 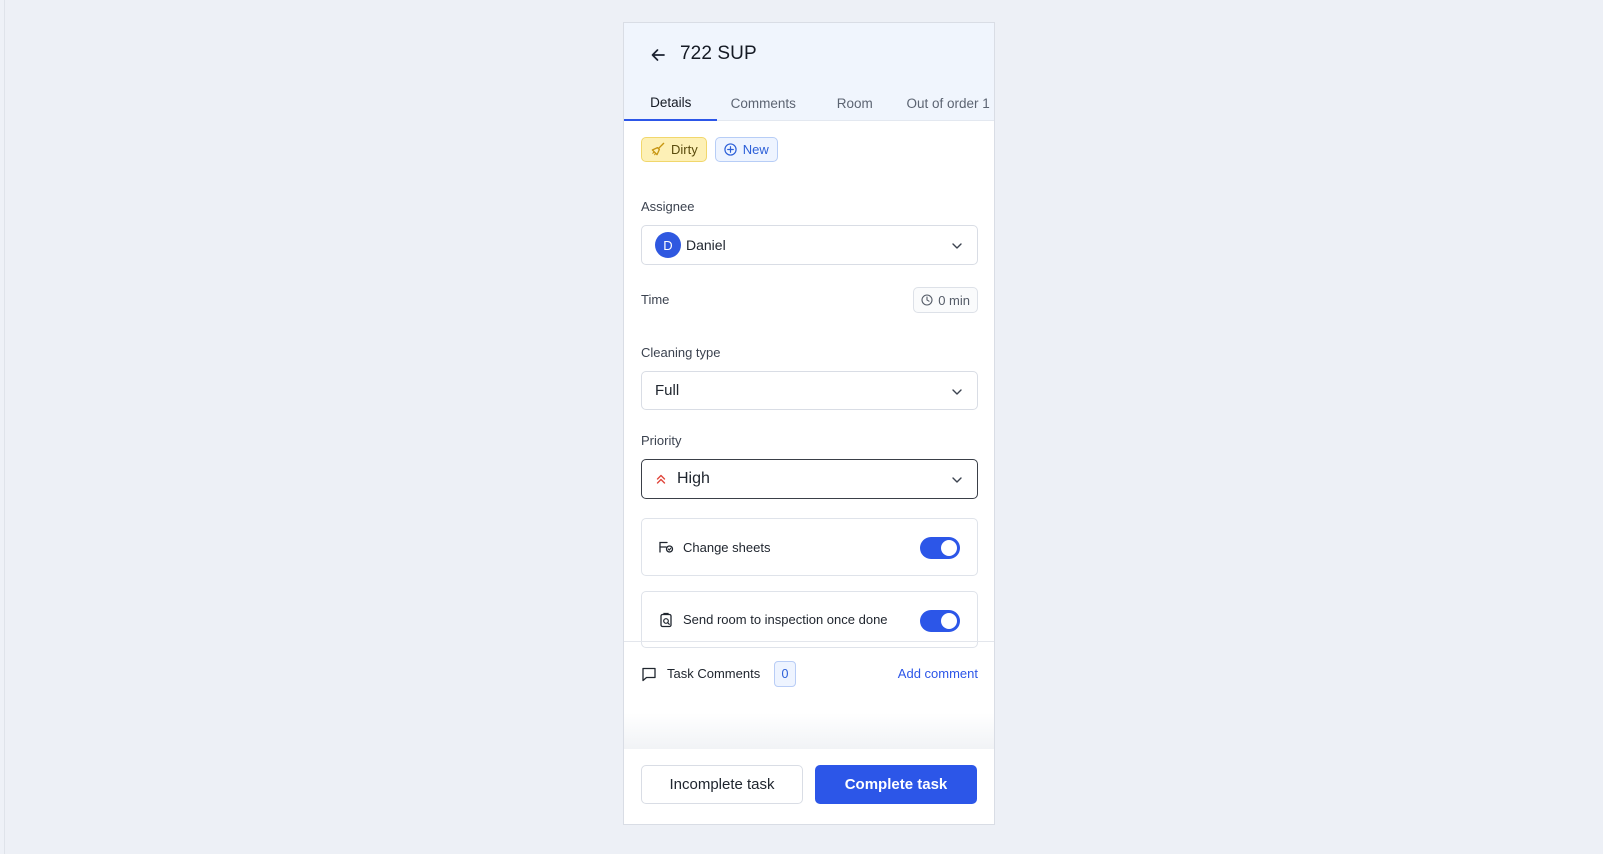 I want to click on clock-icon, so click(x=927, y=300).